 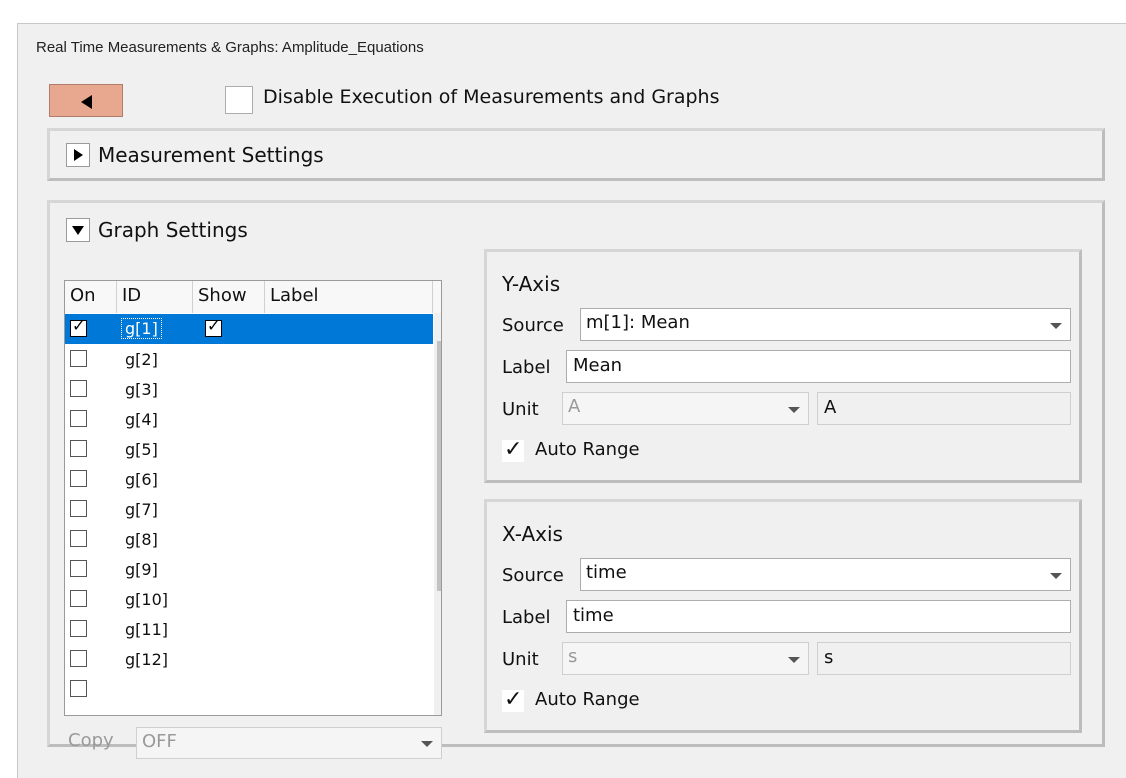 I want to click on vertical-scrollbar: ∧ ∨, so click(x=437, y=514).